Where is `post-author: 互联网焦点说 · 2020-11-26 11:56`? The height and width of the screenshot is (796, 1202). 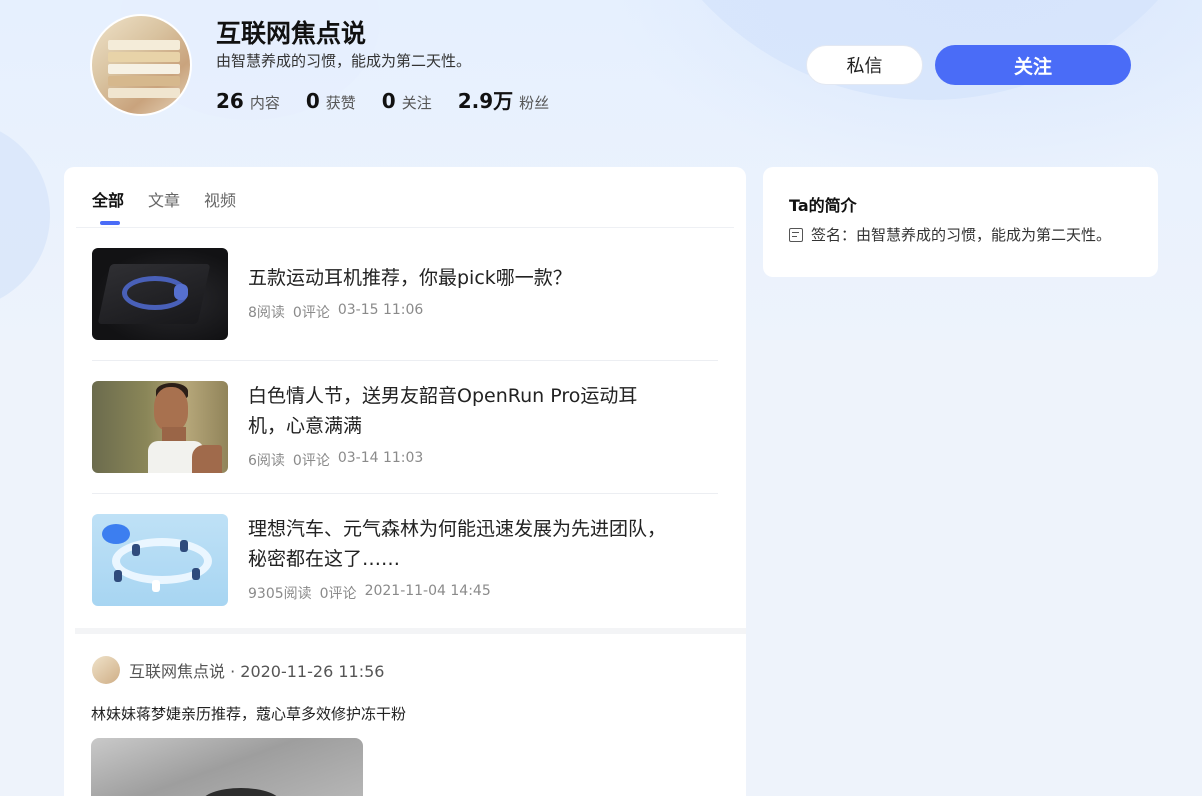 post-author: 互联网焦点说 · 2020-11-26 11:56 is located at coordinates (238, 670).